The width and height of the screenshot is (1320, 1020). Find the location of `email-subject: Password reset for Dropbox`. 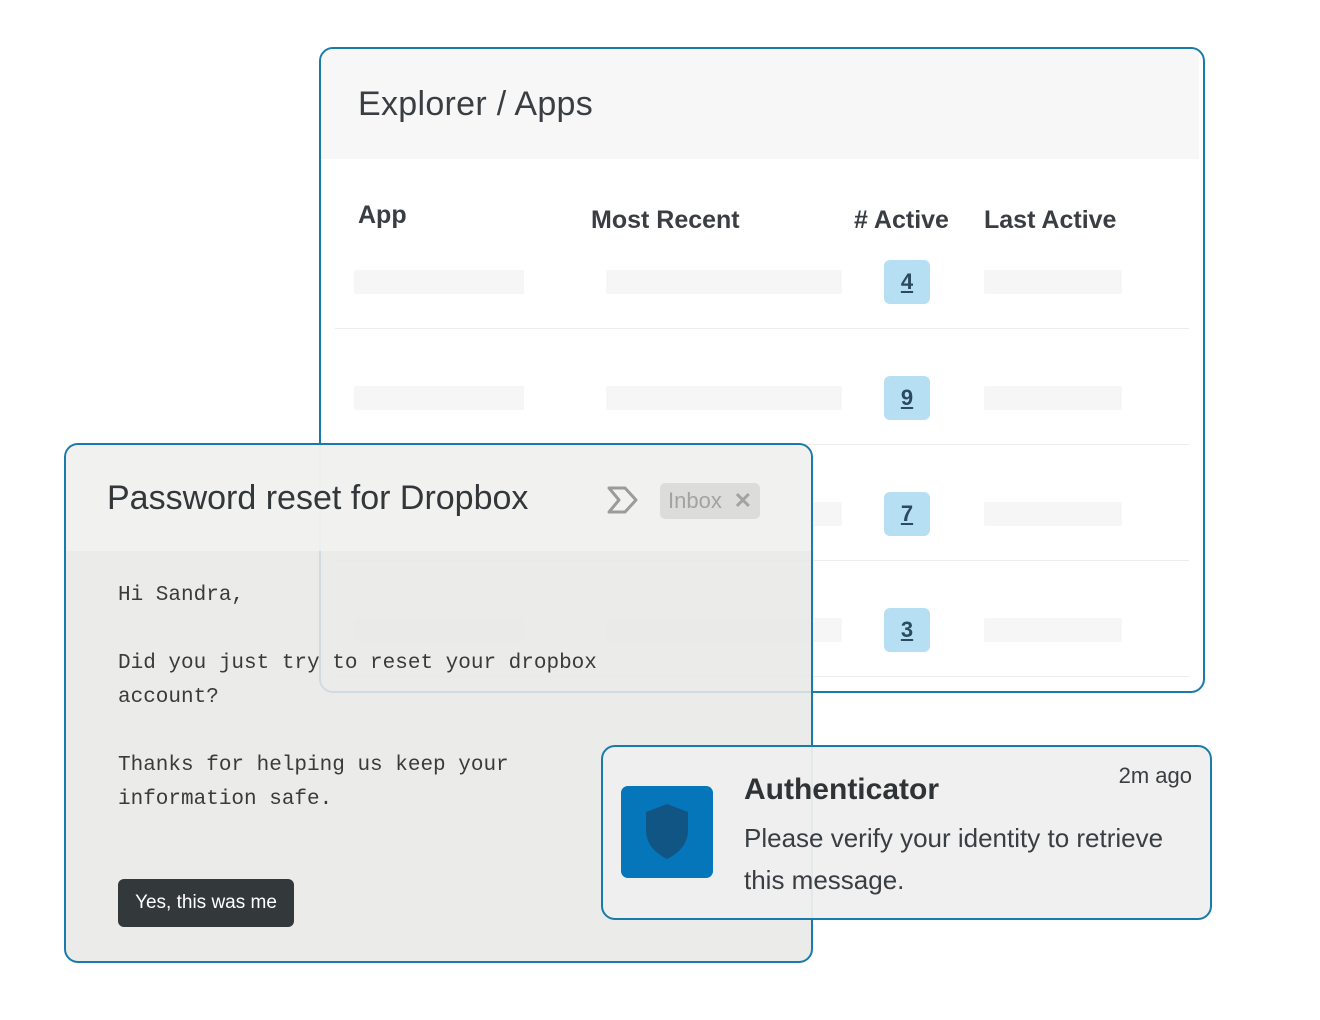

email-subject: Password reset for Dropbox is located at coordinates (318, 498).